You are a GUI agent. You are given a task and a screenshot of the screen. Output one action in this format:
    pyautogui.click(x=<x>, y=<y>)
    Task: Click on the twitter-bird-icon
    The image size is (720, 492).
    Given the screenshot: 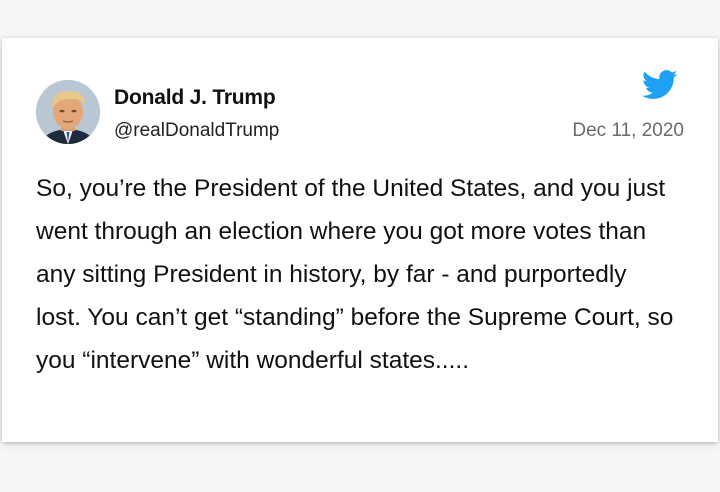 What is the action you would take?
    pyautogui.click(x=660, y=85)
    